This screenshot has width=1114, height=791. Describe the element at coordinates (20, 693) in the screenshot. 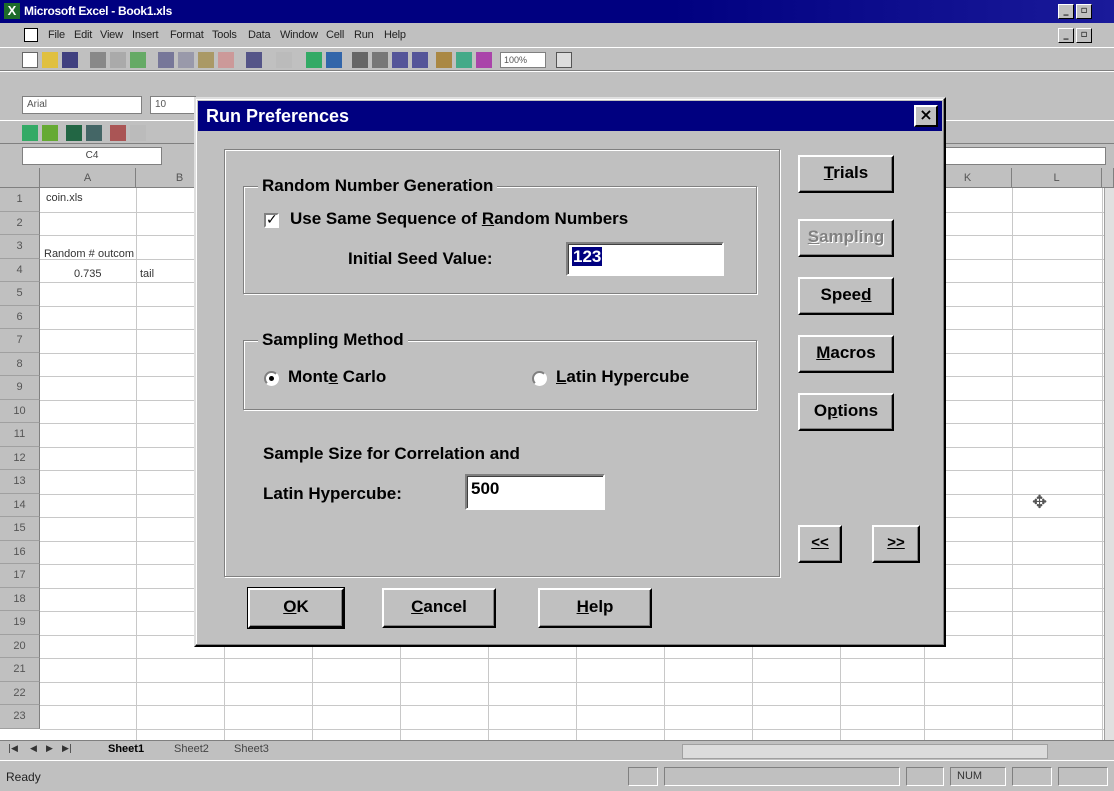

I see `row-header: 22` at that location.